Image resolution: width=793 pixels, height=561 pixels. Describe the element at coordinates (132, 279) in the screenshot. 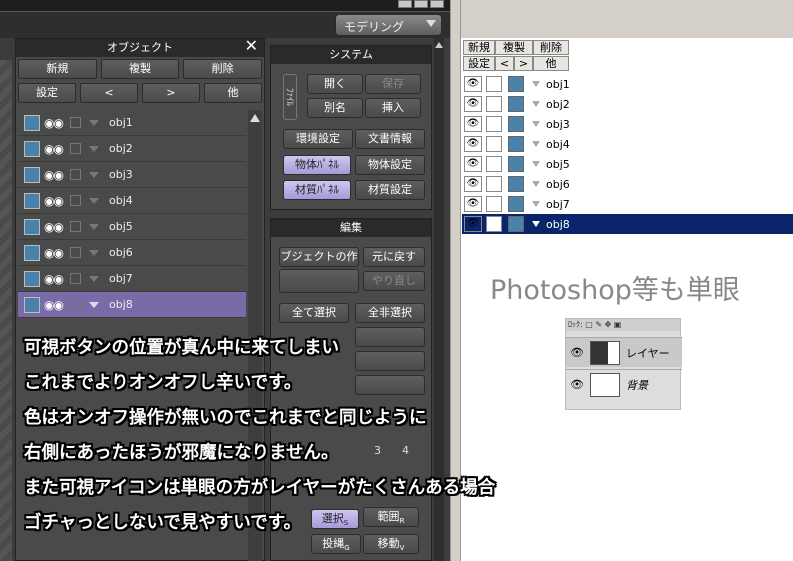

I see `list-item: ◉◉ obj7` at that location.